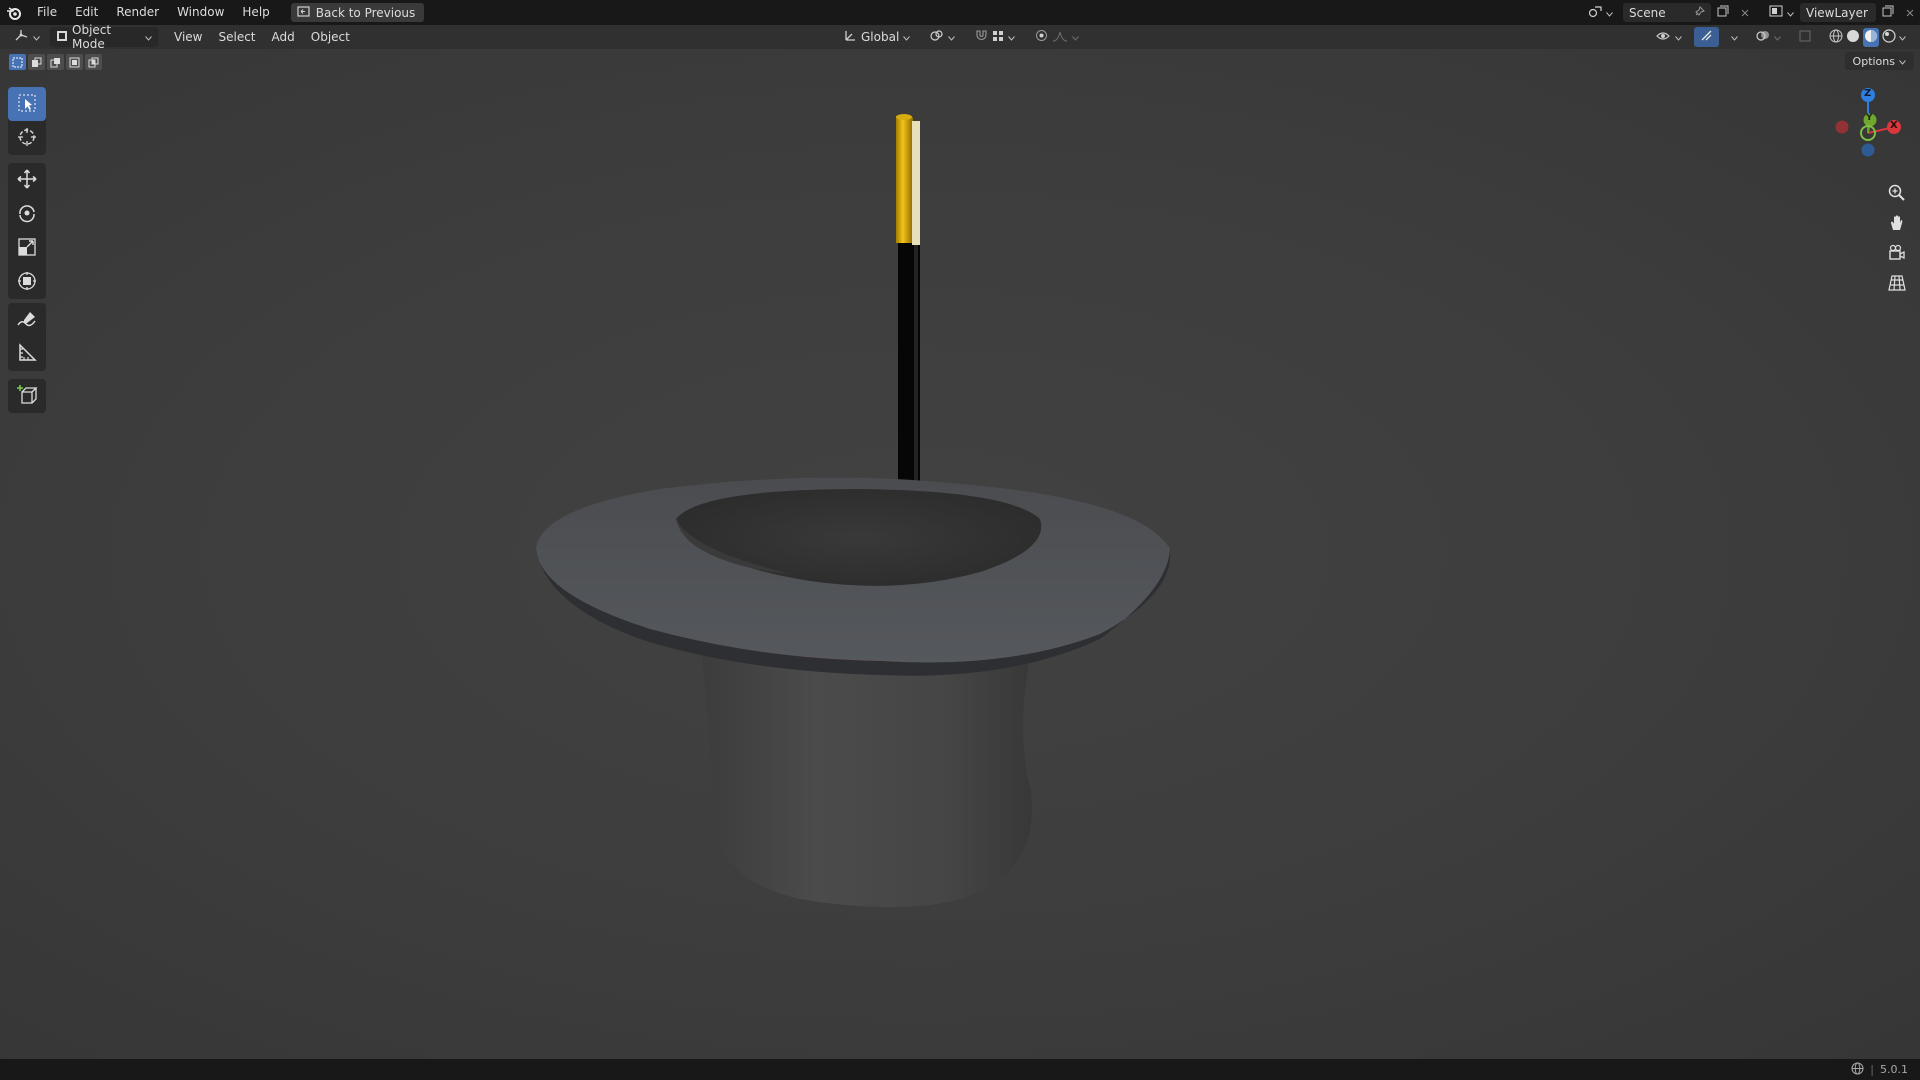 This screenshot has height=1080, width=1920. I want to click on transform-orientation-dropdown: Global, so click(877, 37).